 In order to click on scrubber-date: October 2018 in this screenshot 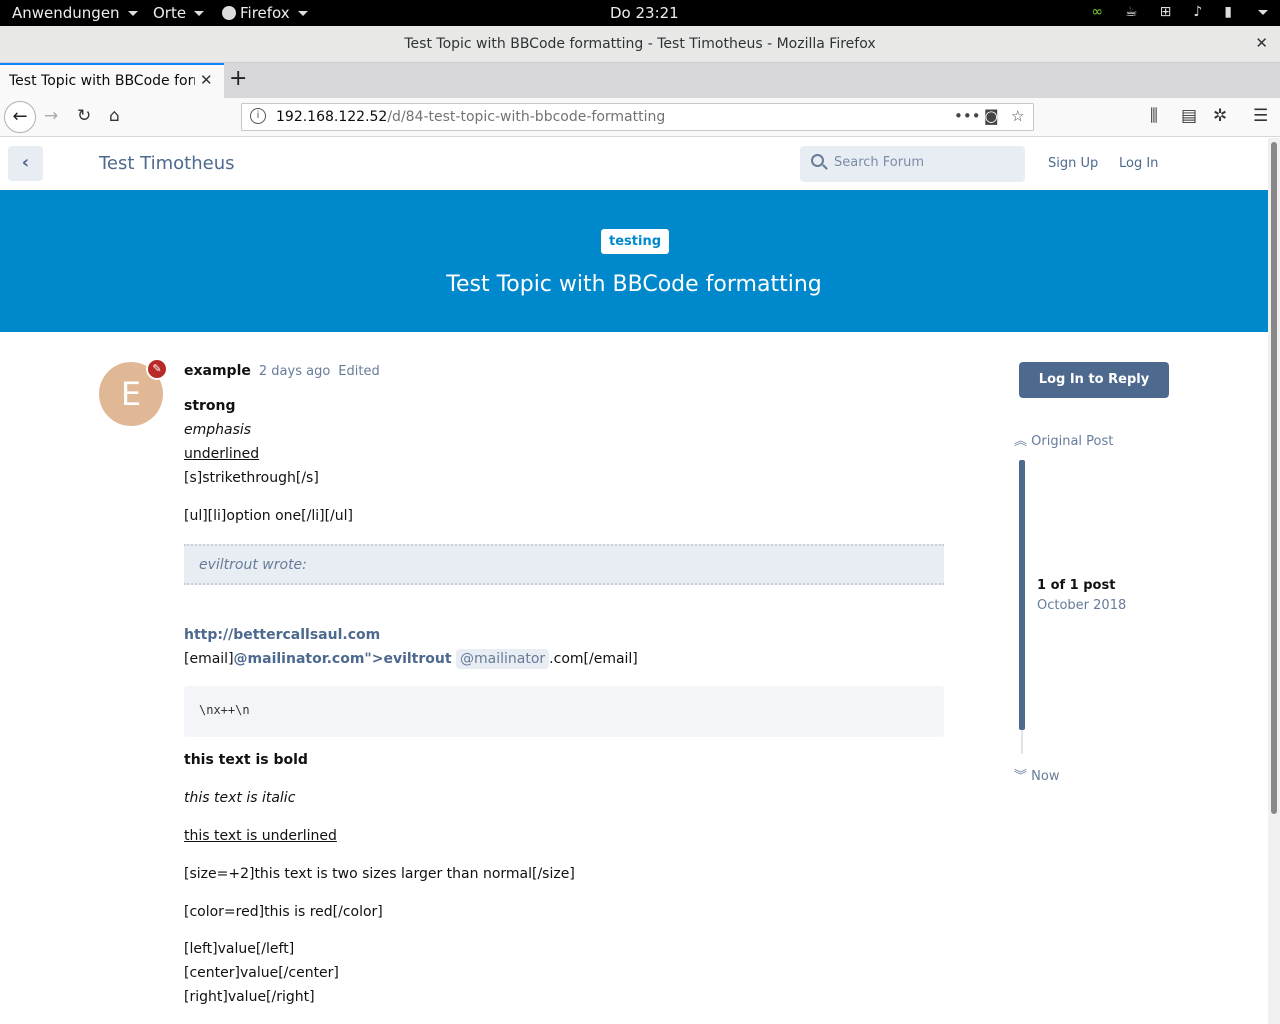, I will do `click(1082, 605)`.